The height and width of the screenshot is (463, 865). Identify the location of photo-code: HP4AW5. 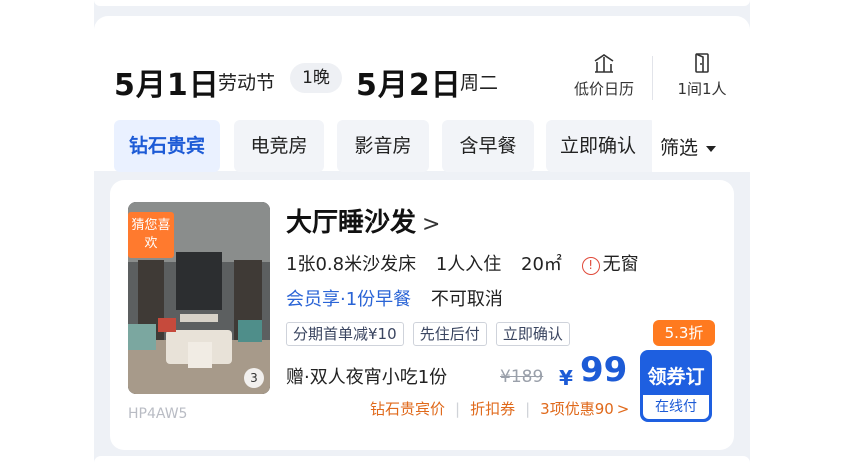
(158, 414).